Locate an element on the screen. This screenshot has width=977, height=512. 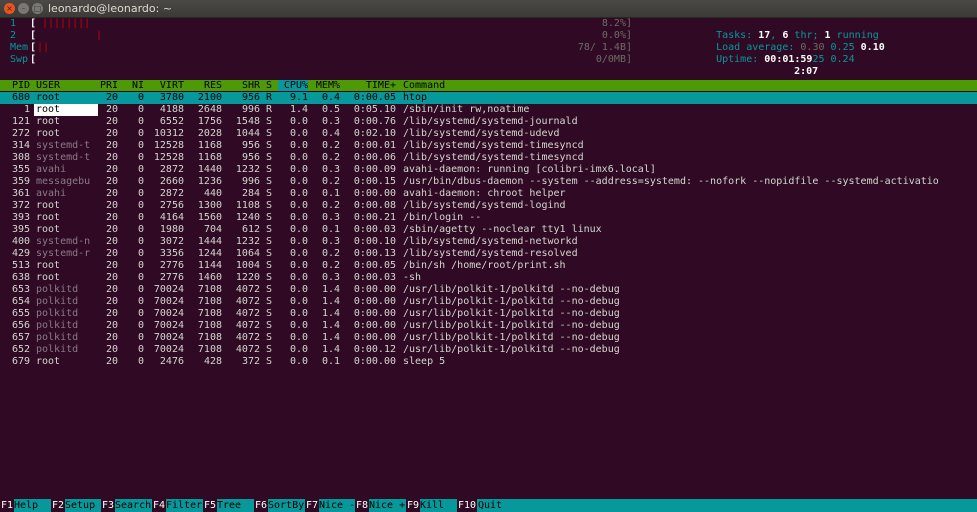
process-row: 638 root 20 0 2776 1460 1220 S 0.0 0.3 0:00.03 -sh is located at coordinates (488, 278).